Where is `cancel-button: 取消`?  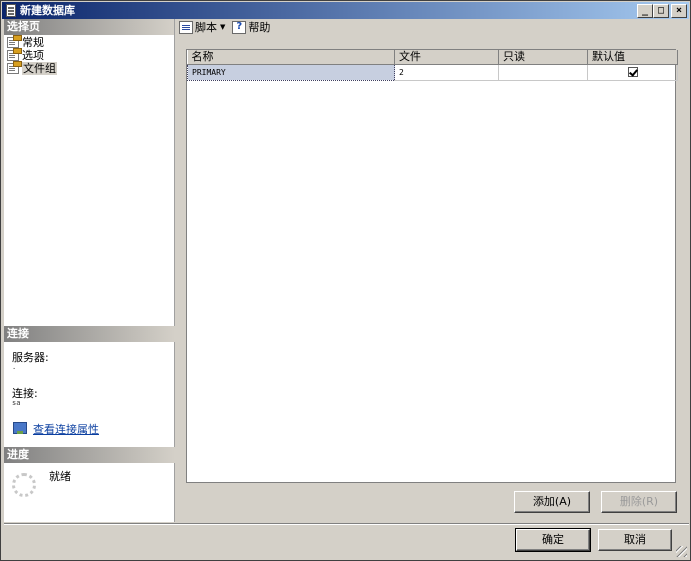 cancel-button: 取消 is located at coordinates (635, 540).